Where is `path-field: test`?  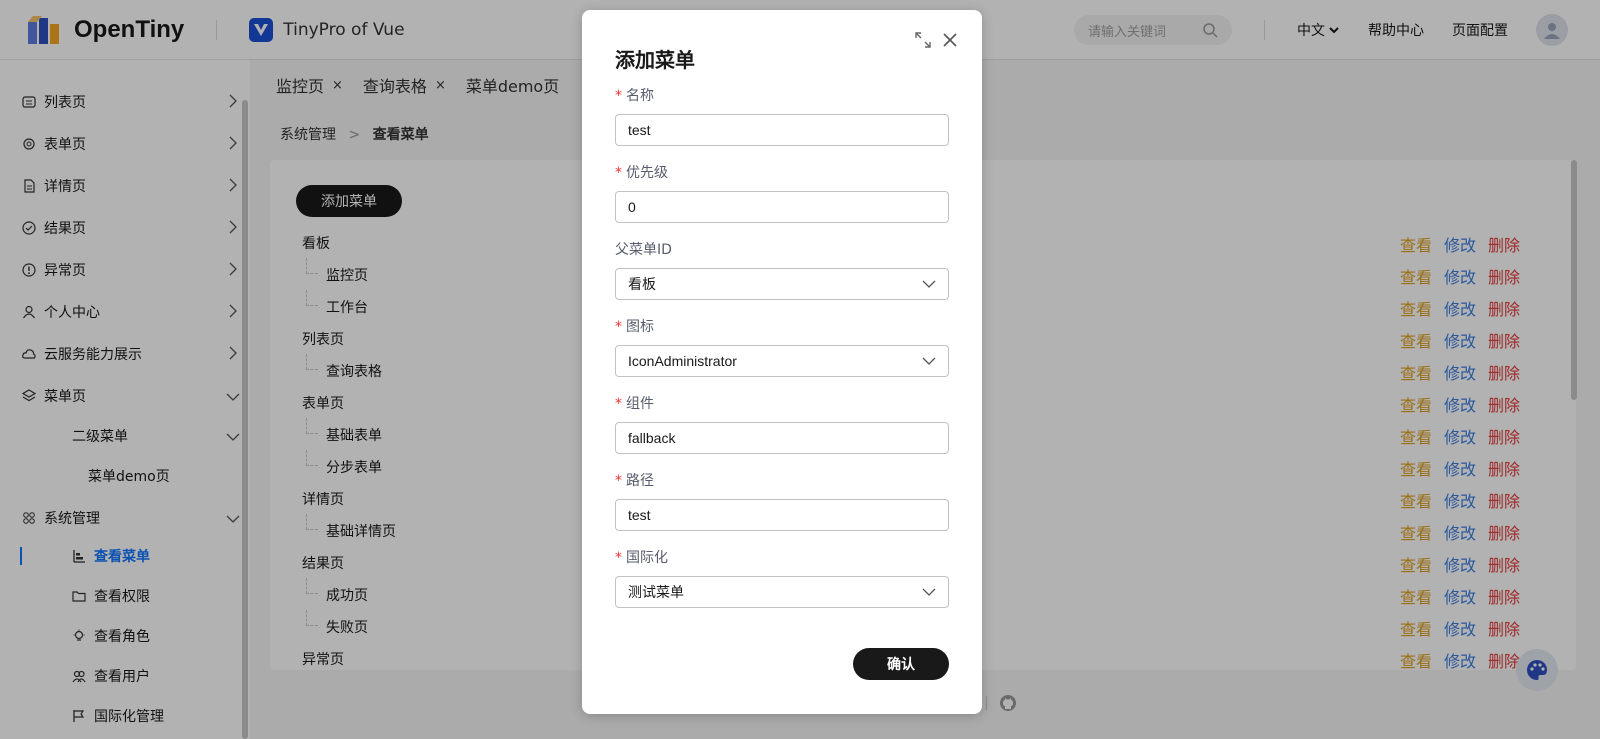
path-field: test is located at coordinates (782, 515).